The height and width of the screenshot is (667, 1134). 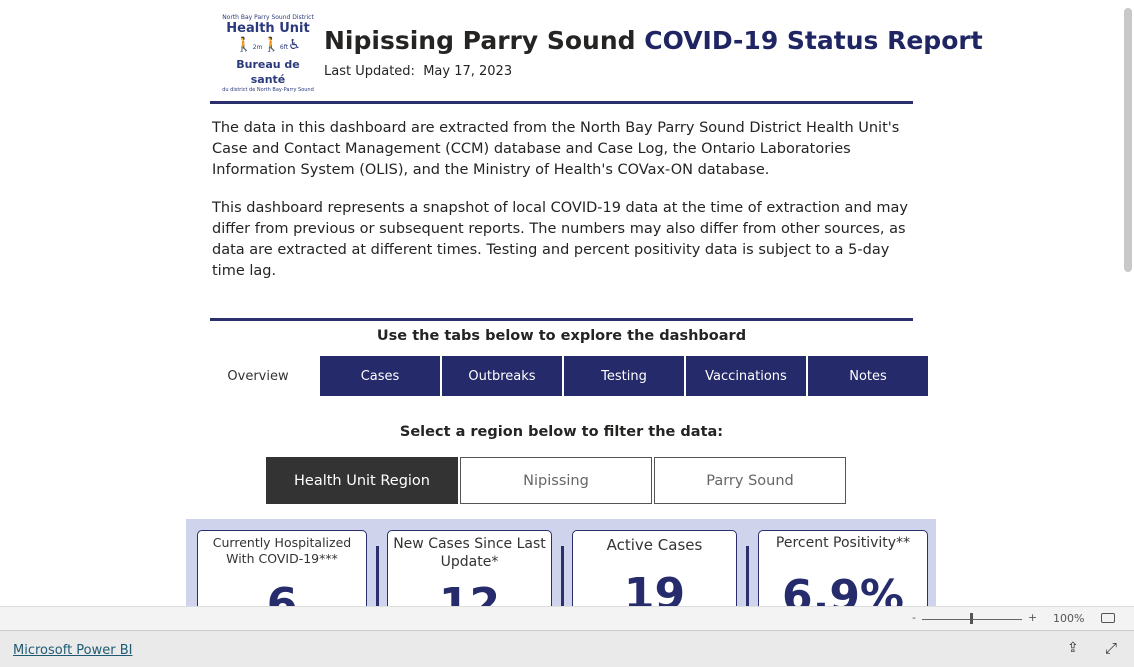 I want to click on kpi-value: 12, so click(x=469, y=592).